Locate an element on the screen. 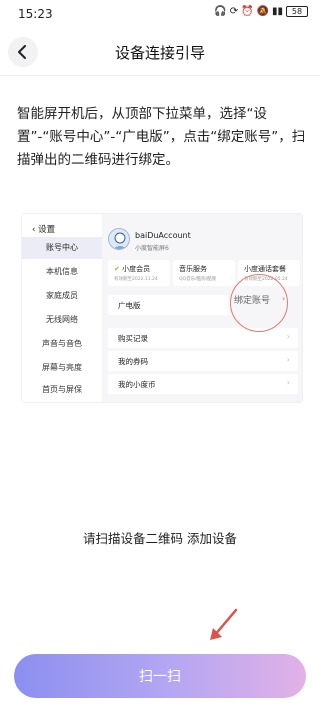 This screenshot has width=320, height=711. silent-icon: 🔕 is located at coordinates (262, 11).